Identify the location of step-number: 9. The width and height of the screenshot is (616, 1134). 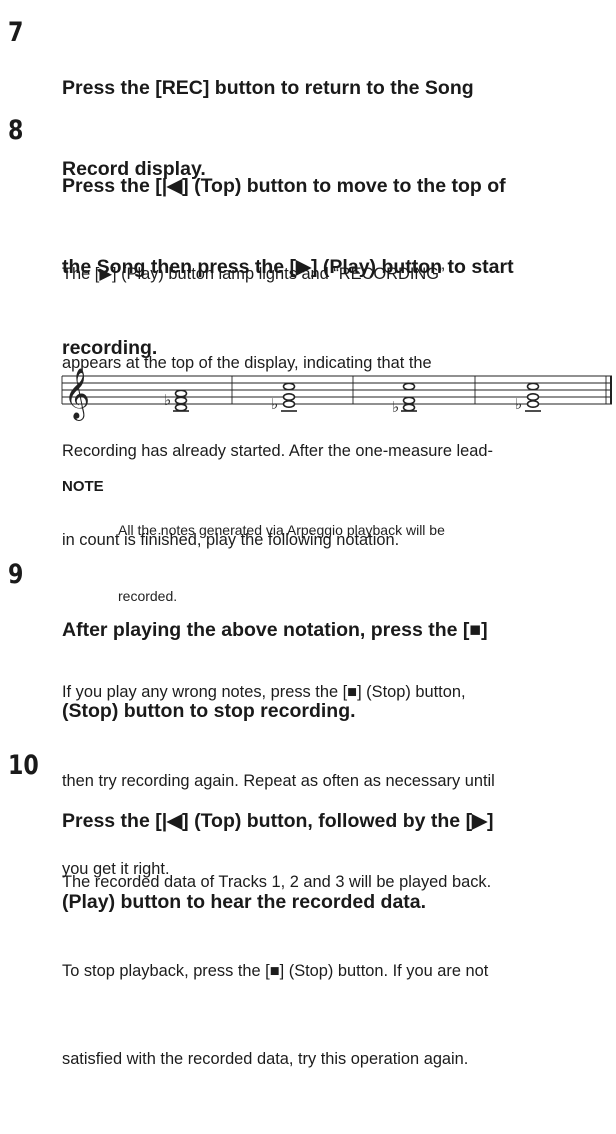
(16, 574).